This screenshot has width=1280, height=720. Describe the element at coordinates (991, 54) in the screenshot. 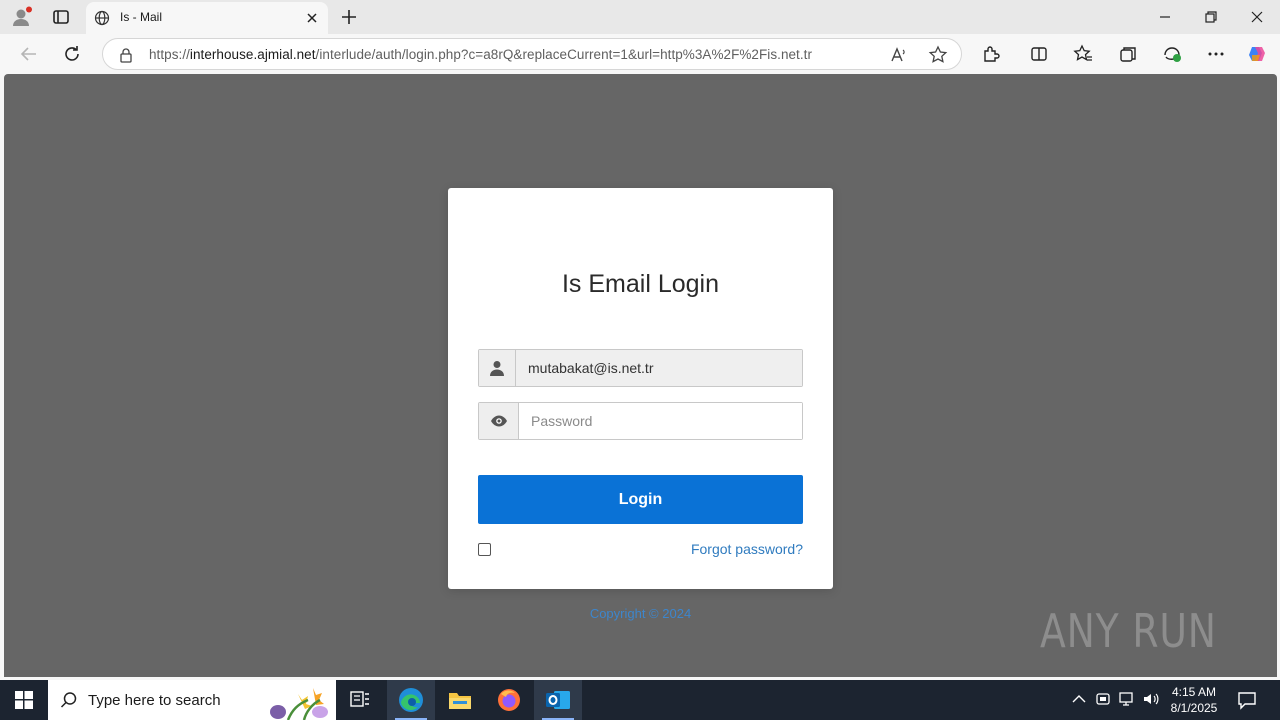

I see `extensions-icon` at that location.